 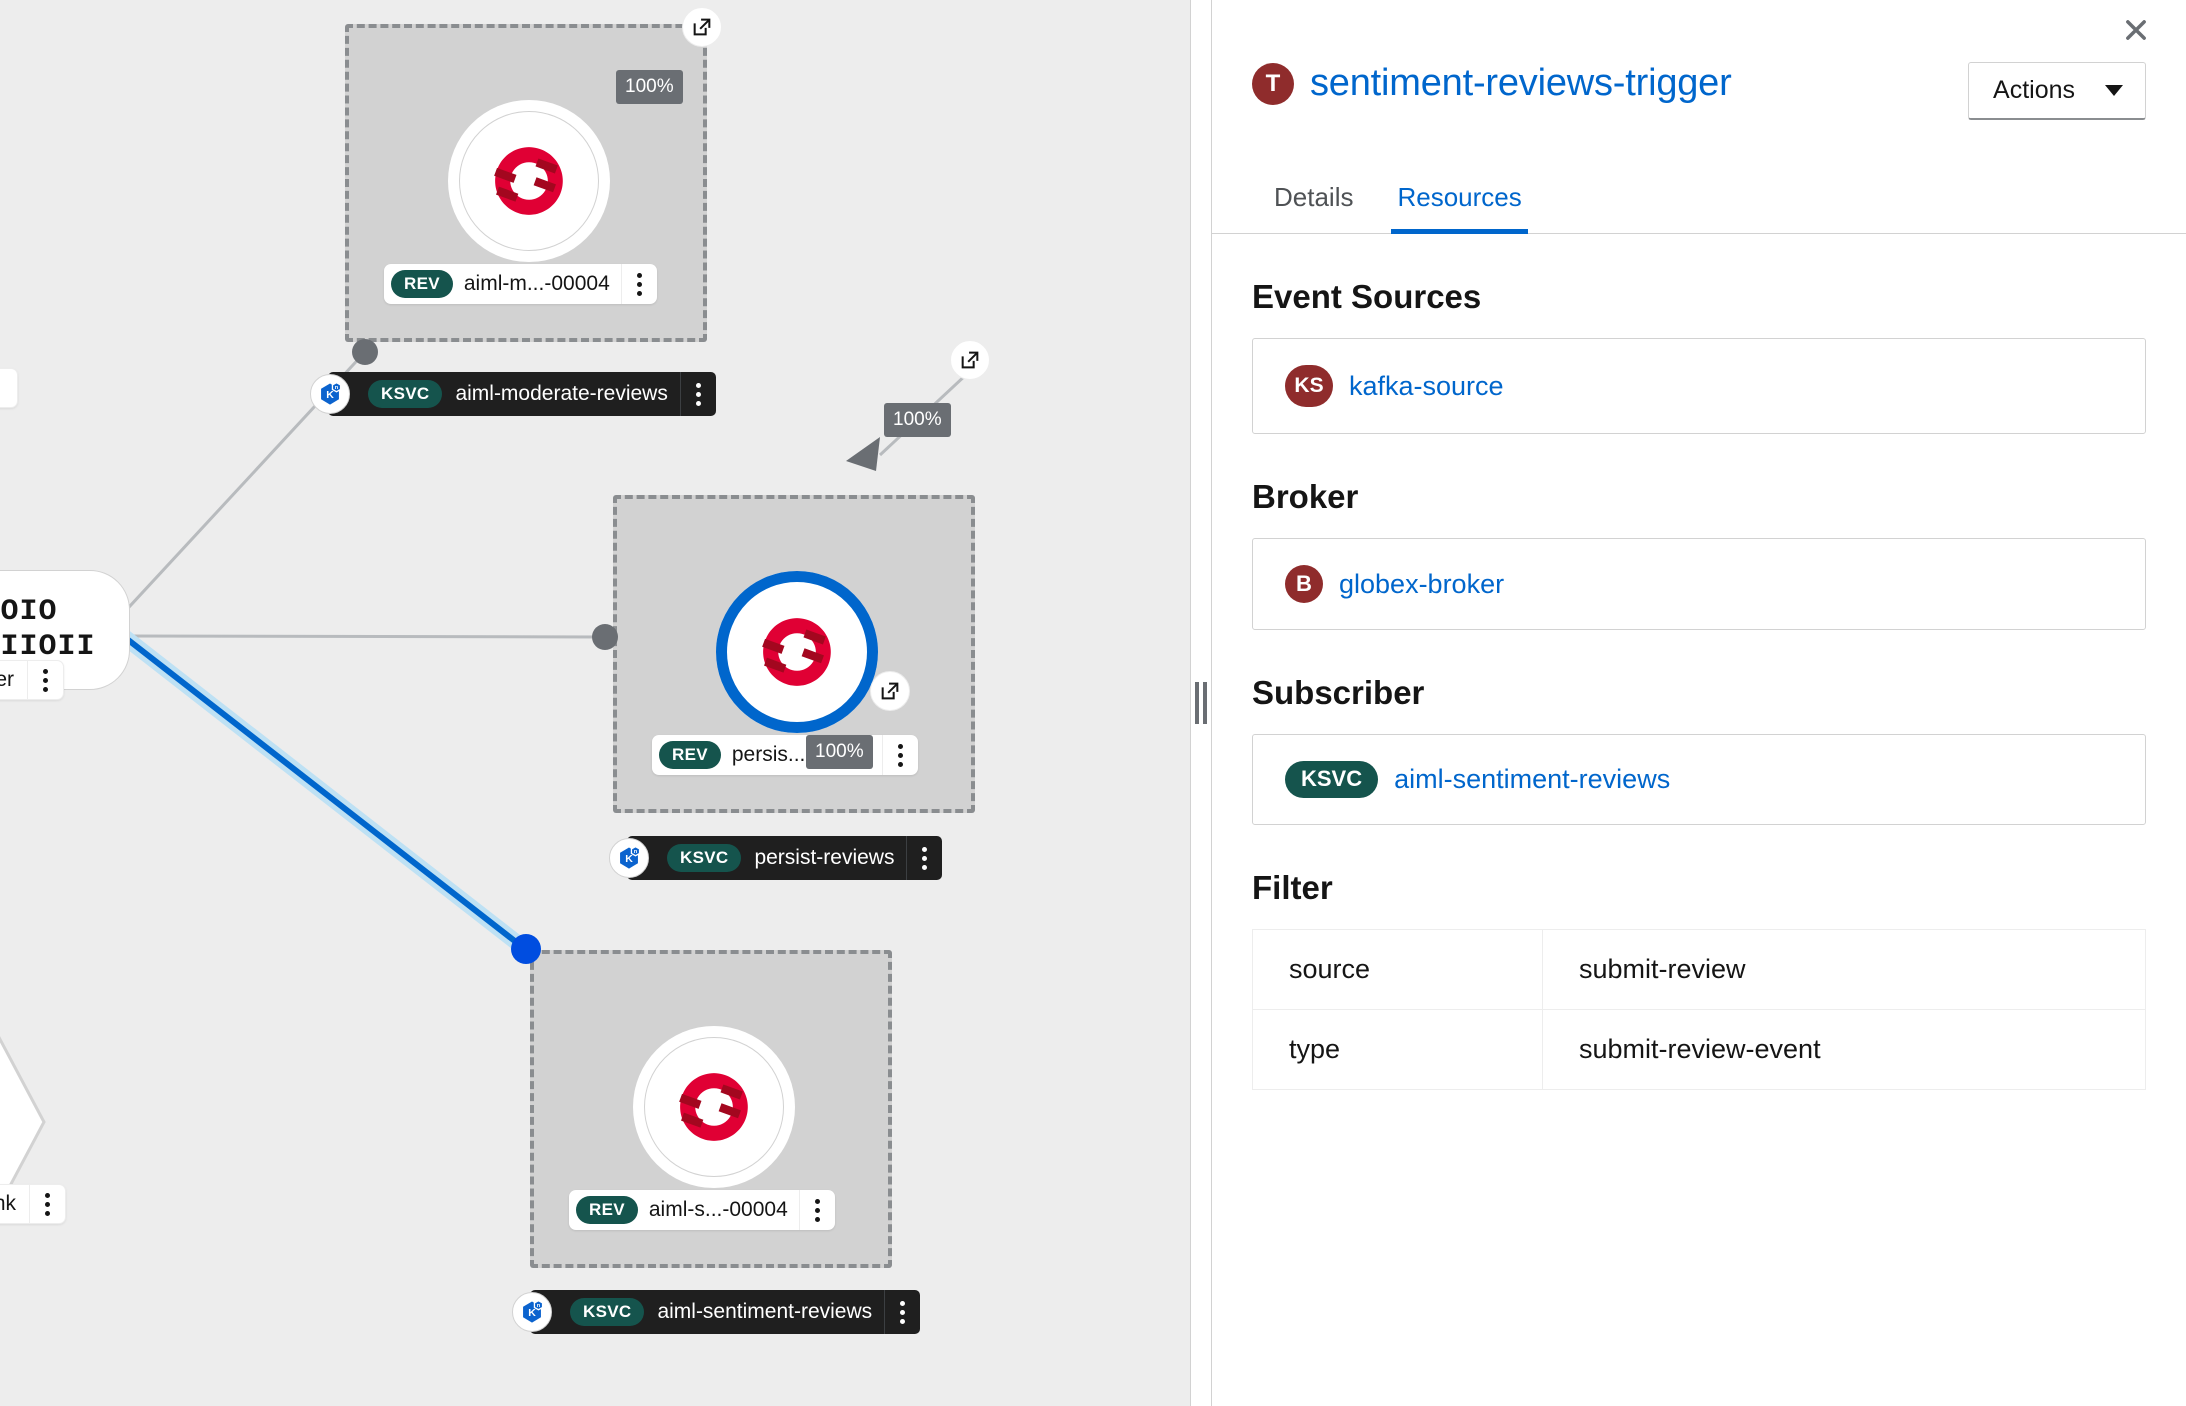 What do you see at coordinates (824, 857) in the screenshot?
I see `service-name: persist-reviews` at bounding box center [824, 857].